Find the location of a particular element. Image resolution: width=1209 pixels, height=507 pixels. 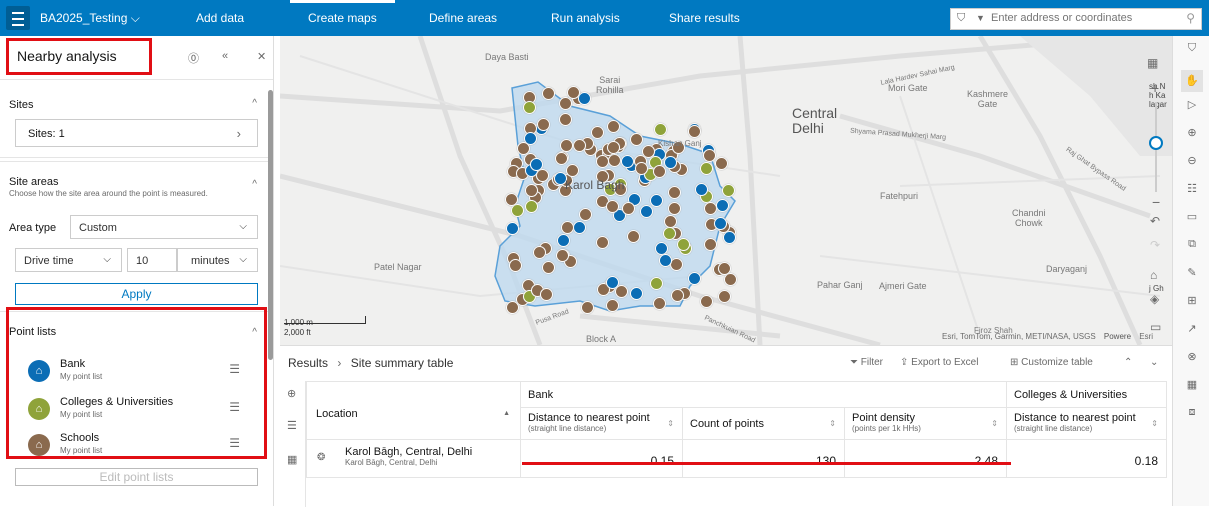

location-header: Location ▲ is located at coordinates (413, 410).